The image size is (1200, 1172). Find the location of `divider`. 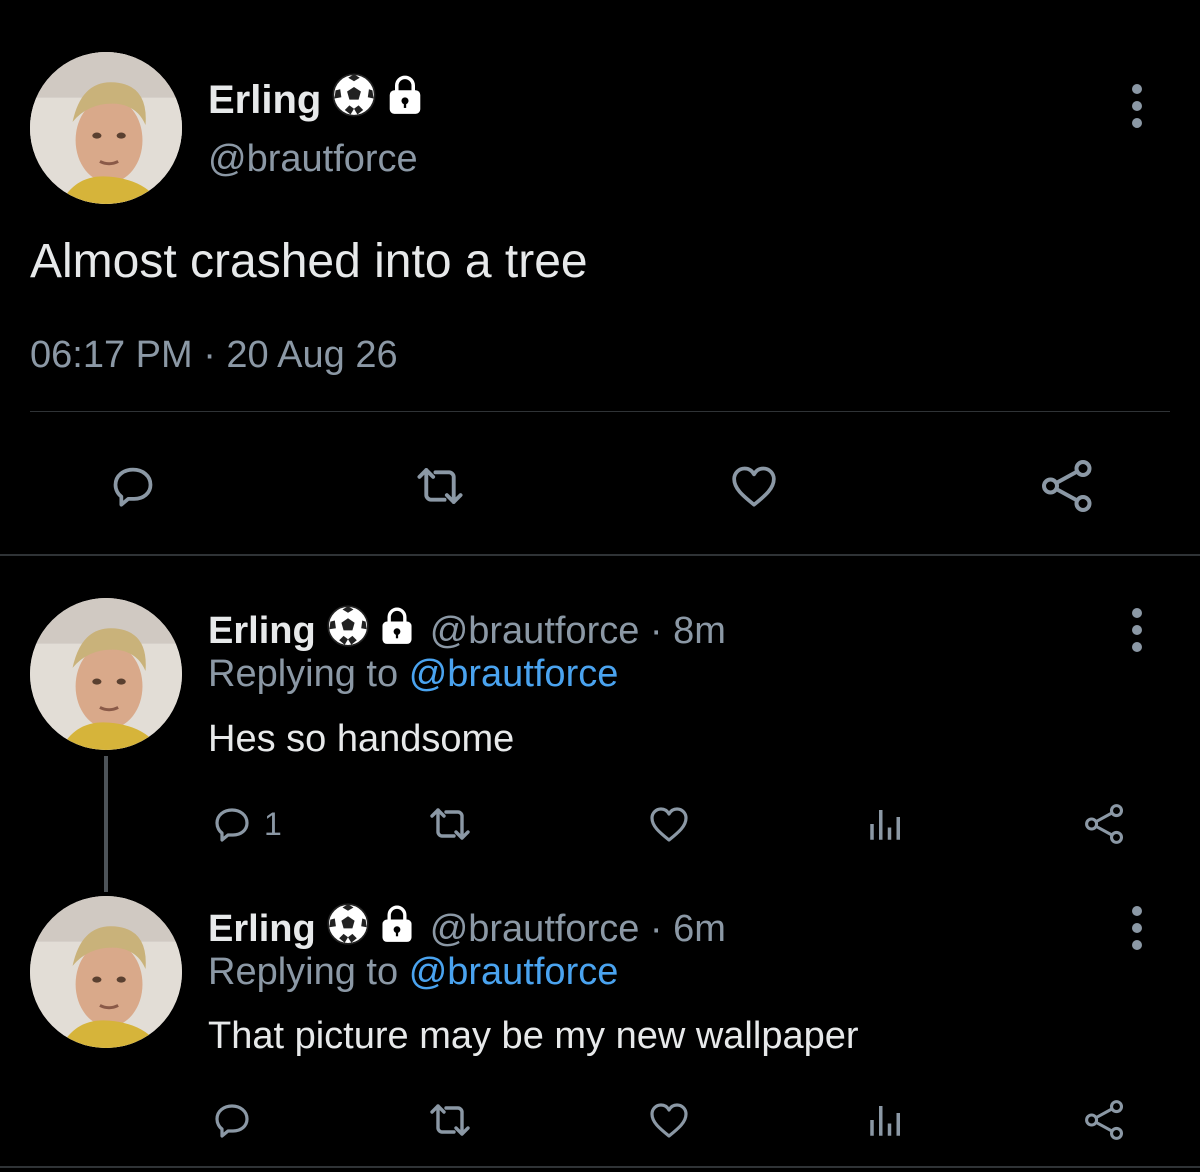

divider is located at coordinates (600, 411).